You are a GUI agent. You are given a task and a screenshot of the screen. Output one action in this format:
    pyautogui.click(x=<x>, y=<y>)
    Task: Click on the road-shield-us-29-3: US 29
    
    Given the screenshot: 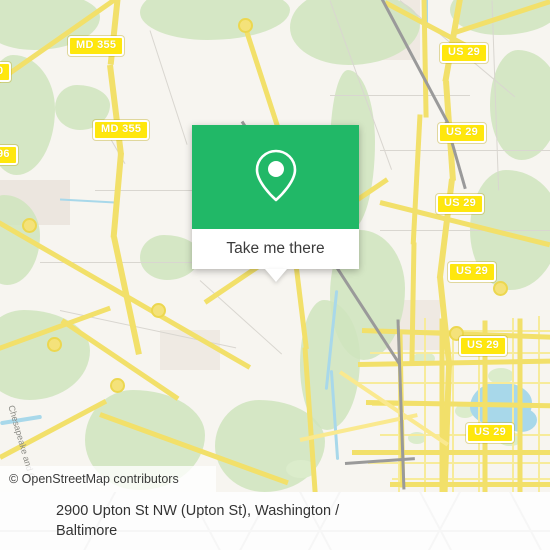 What is the action you would take?
    pyautogui.click(x=460, y=204)
    